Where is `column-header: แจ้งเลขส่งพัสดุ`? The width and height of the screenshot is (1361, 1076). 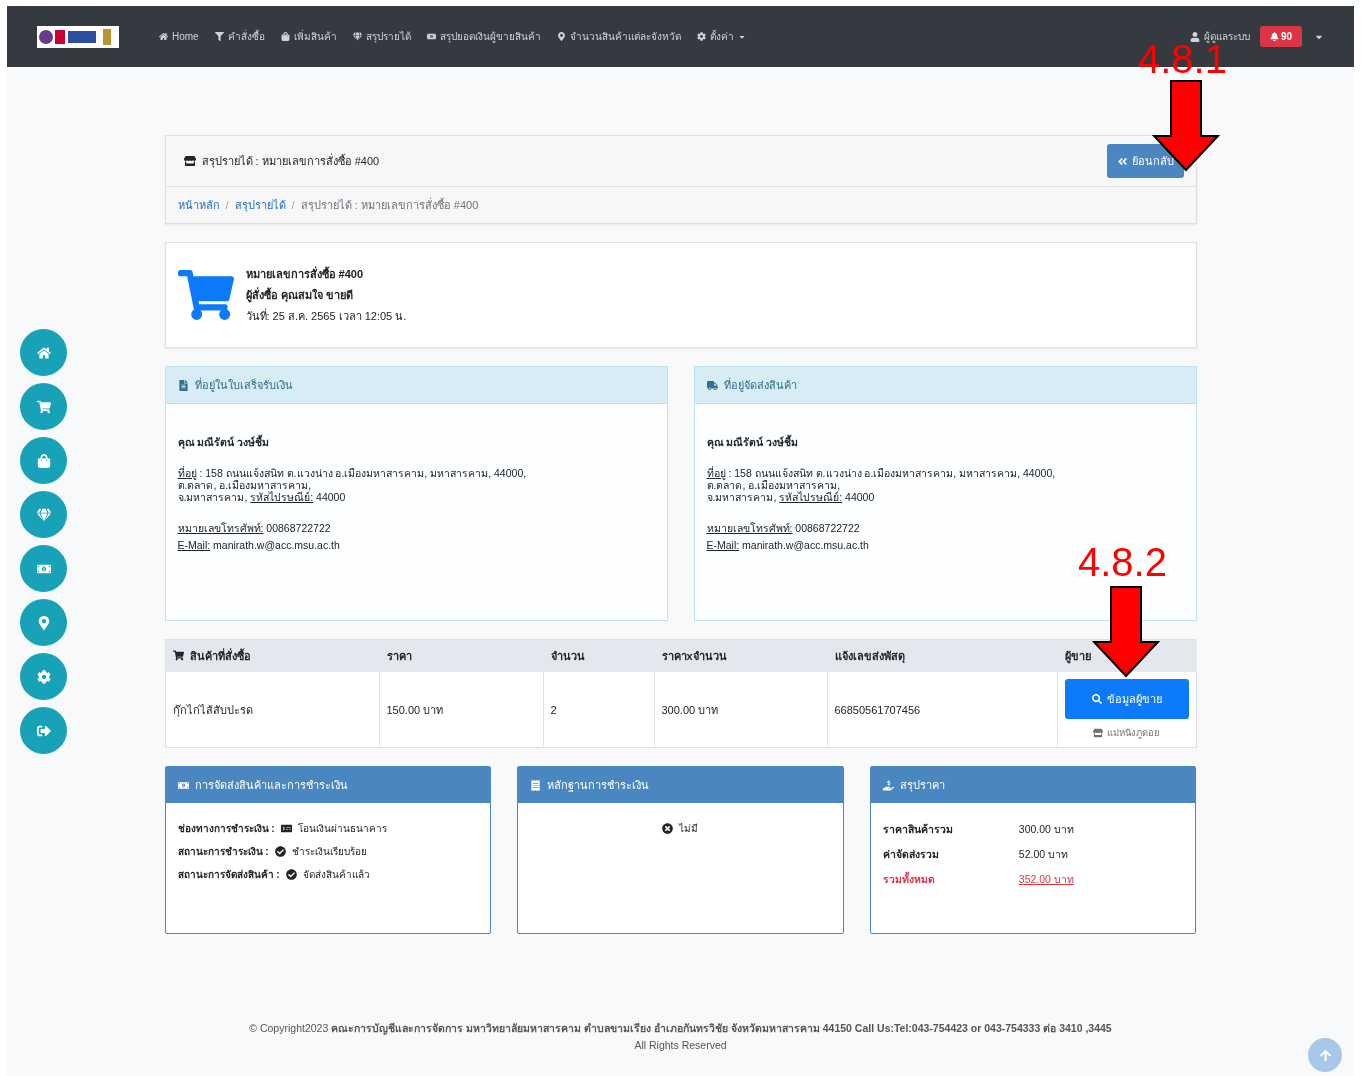 column-header: แจ้งเลขส่งพัสดุ is located at coordinates (942, 655).